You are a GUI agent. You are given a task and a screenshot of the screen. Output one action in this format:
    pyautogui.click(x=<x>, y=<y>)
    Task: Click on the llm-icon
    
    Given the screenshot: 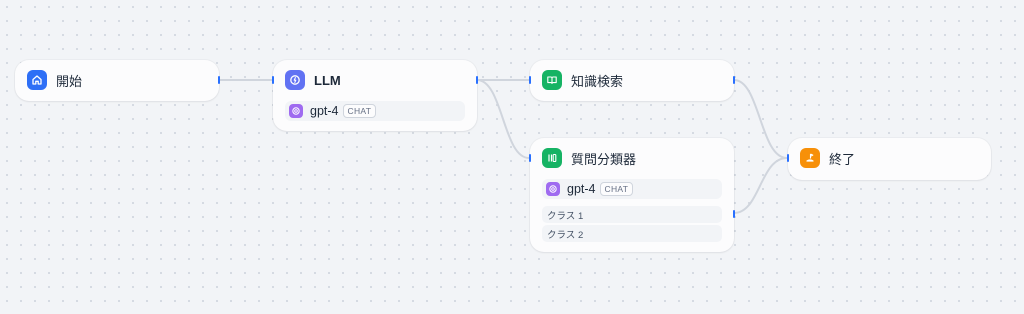 What is the action you would take?
    pyautogui.click(x=295, y=80)
    